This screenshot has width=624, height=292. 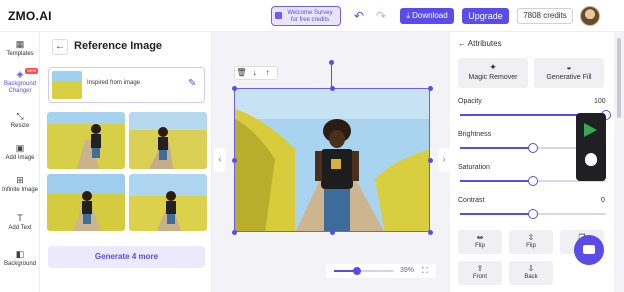 What do you see at coordinates (407, 270) in the screenshot?
I see `zoom-percent: 39%` at bounding box center [407, 270].